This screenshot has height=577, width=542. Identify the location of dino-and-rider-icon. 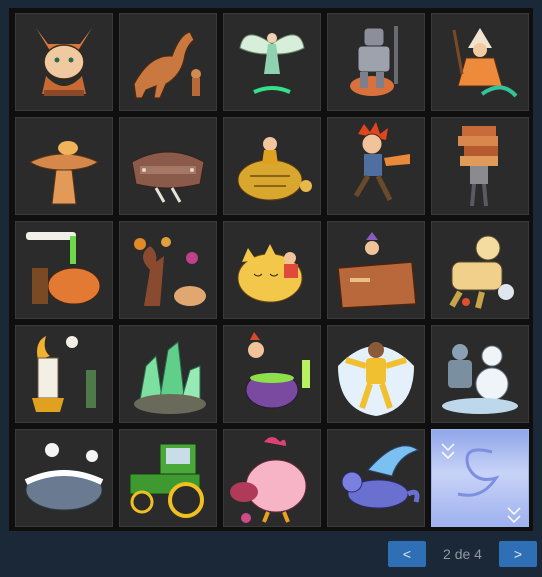
(167, 65).